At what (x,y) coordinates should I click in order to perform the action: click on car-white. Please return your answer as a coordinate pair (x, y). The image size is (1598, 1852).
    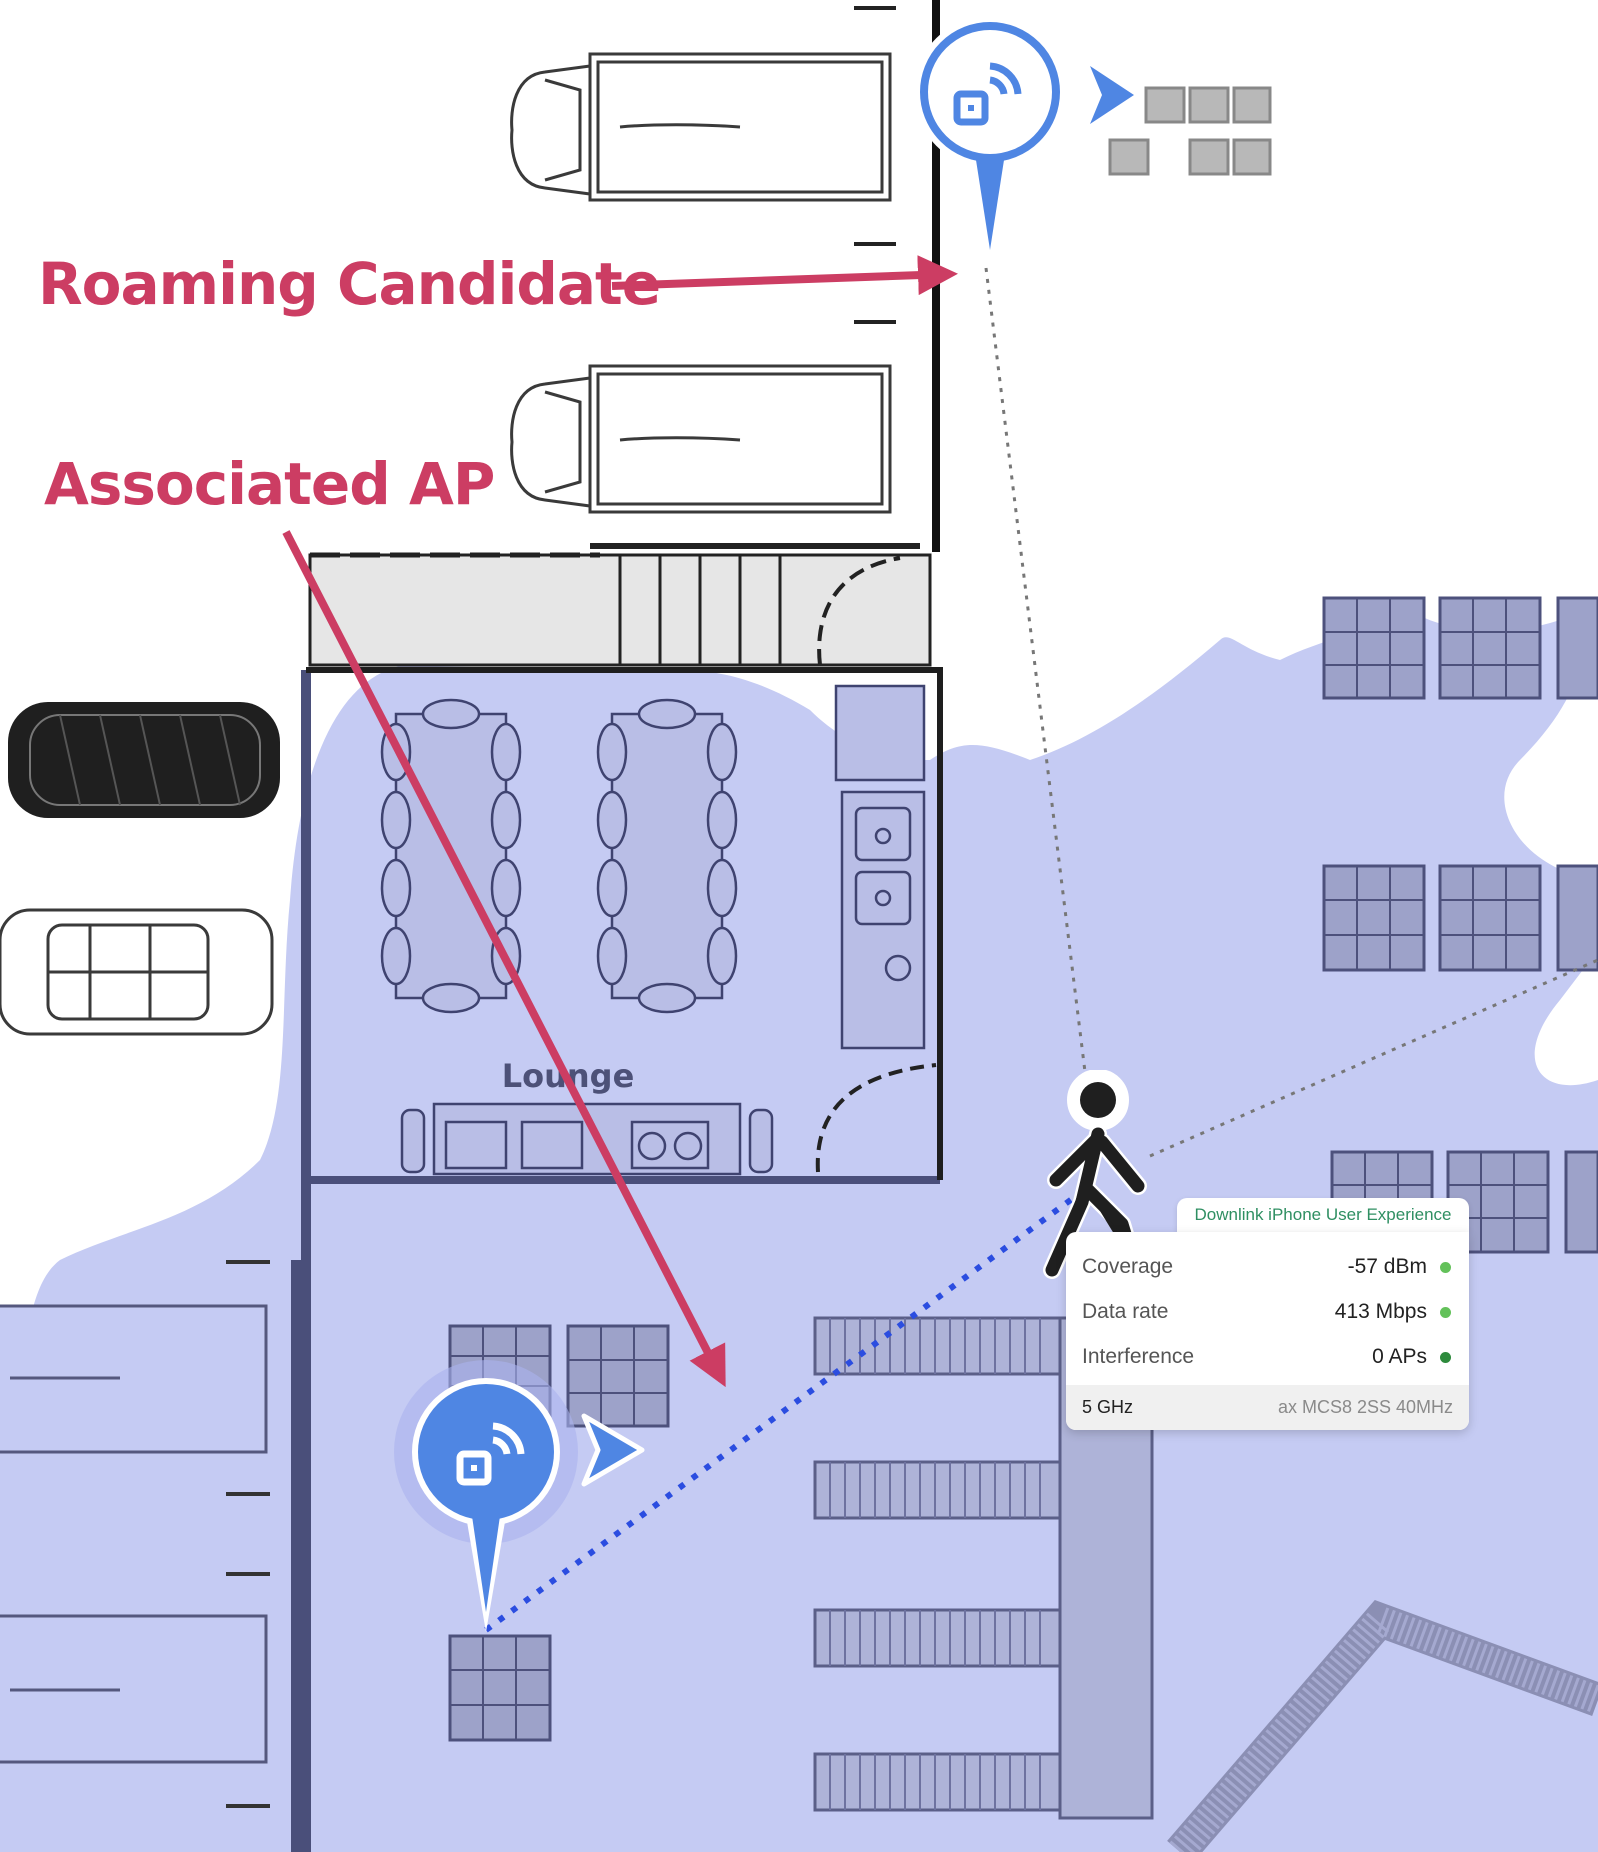
    Looking at the image, I should click on (137, 972).